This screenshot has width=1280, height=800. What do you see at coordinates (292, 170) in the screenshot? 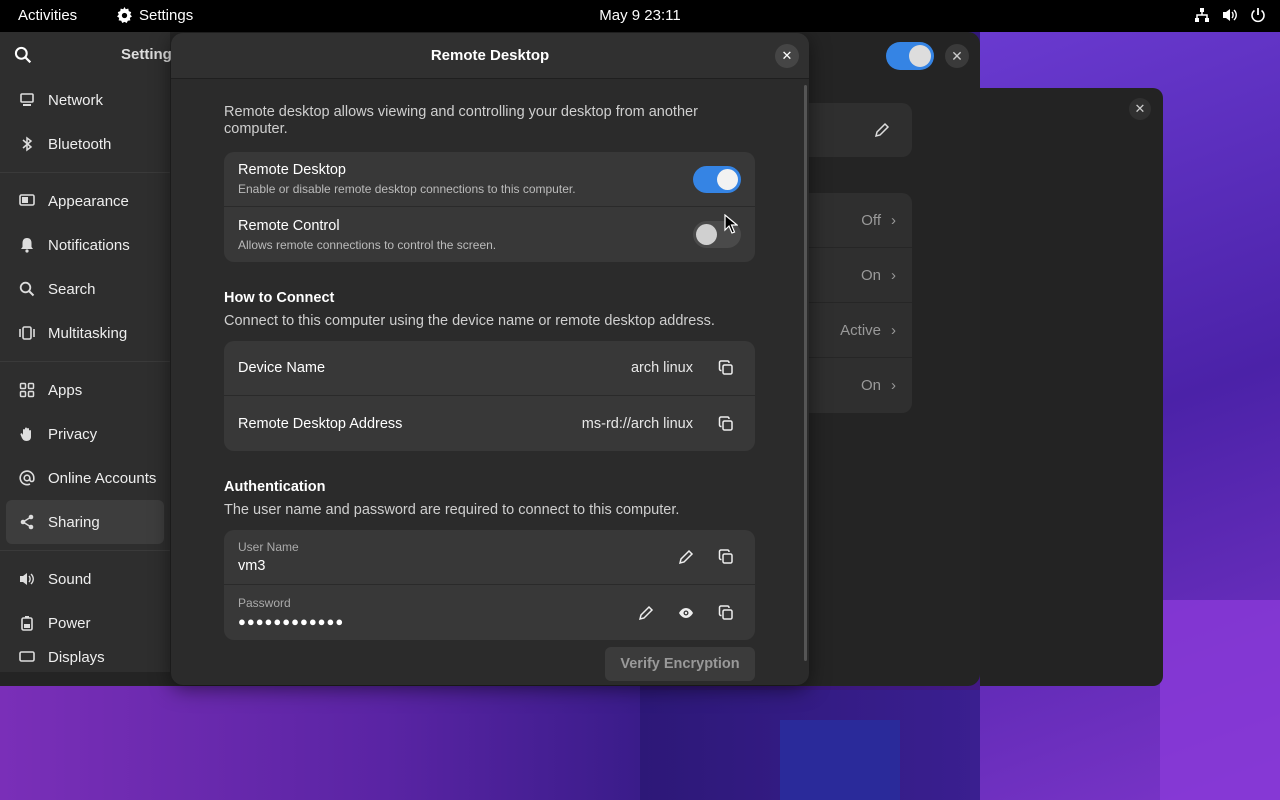
I see `remote-desktop-title: Remote Desktop` at bounding box center [292, 170].